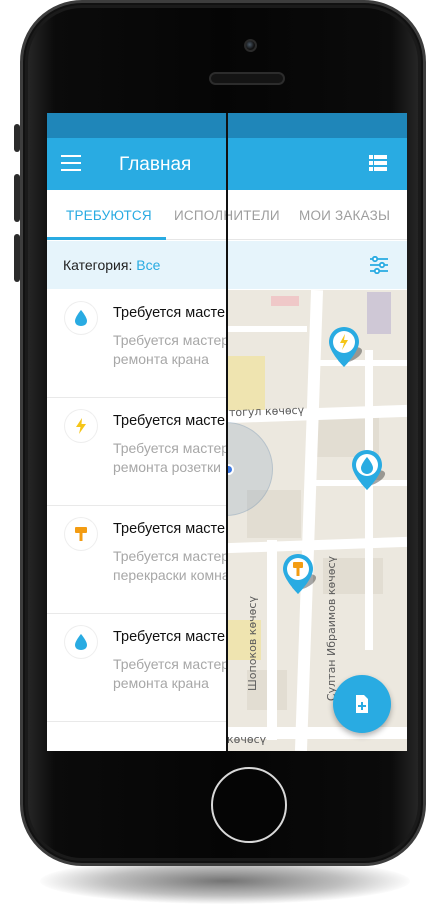 This screenshot has width=446, height=916. Describe the element at coordinates (299, 575) in the screenshot. I see `paint-brush-pin-icon` at that location.